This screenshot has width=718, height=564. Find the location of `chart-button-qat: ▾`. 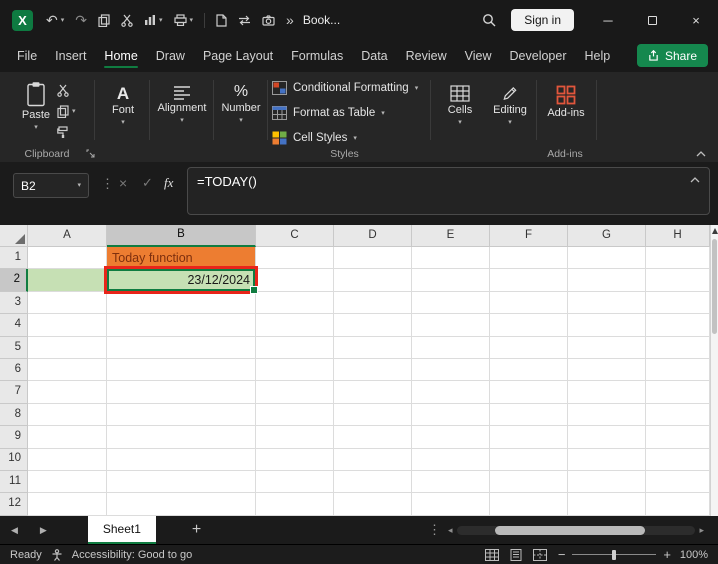

chart-button-qat: ▾ is located at coordinates (153, 20).